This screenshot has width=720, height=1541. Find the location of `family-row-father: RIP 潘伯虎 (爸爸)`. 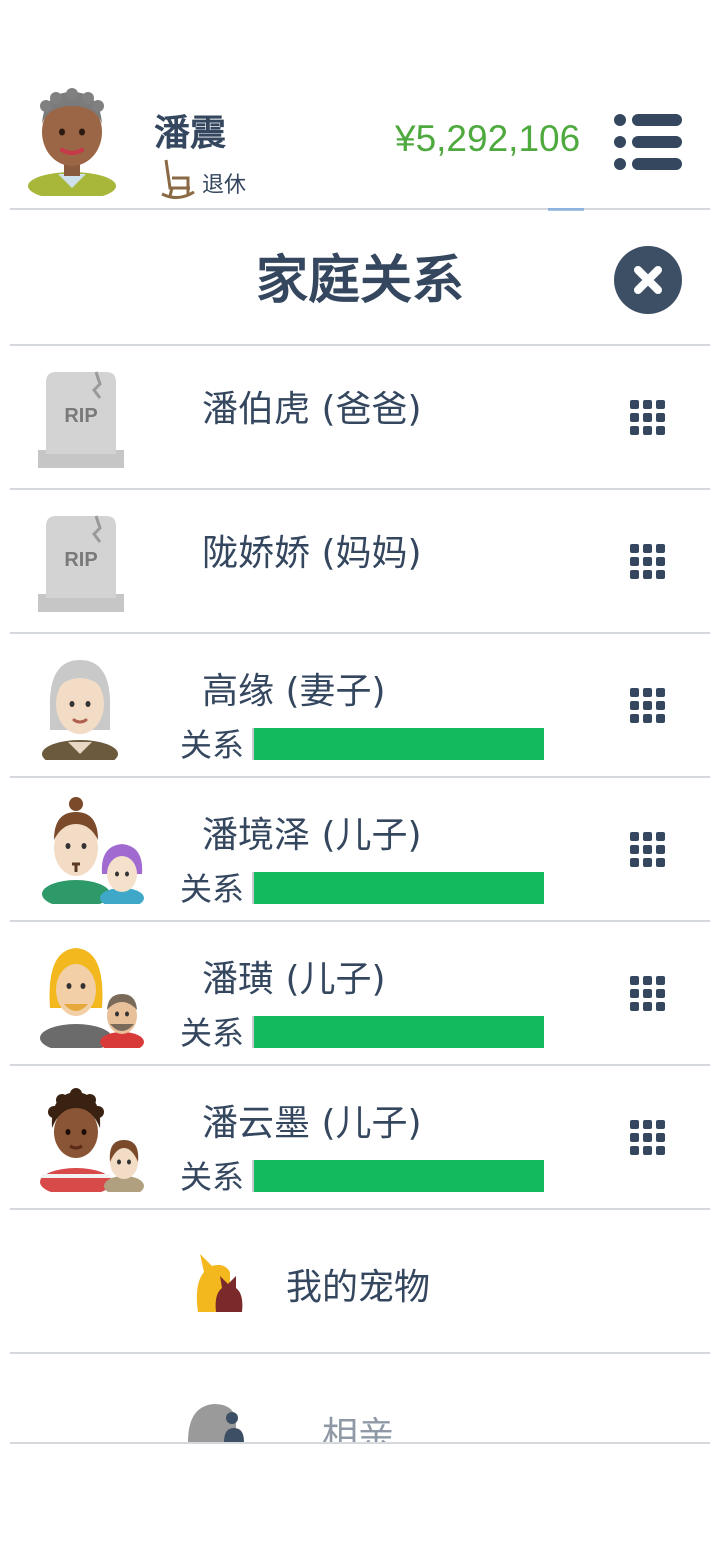

family-row-father: RIP 潘伯虎 (爸爸) is located at coordinates (360, 418).